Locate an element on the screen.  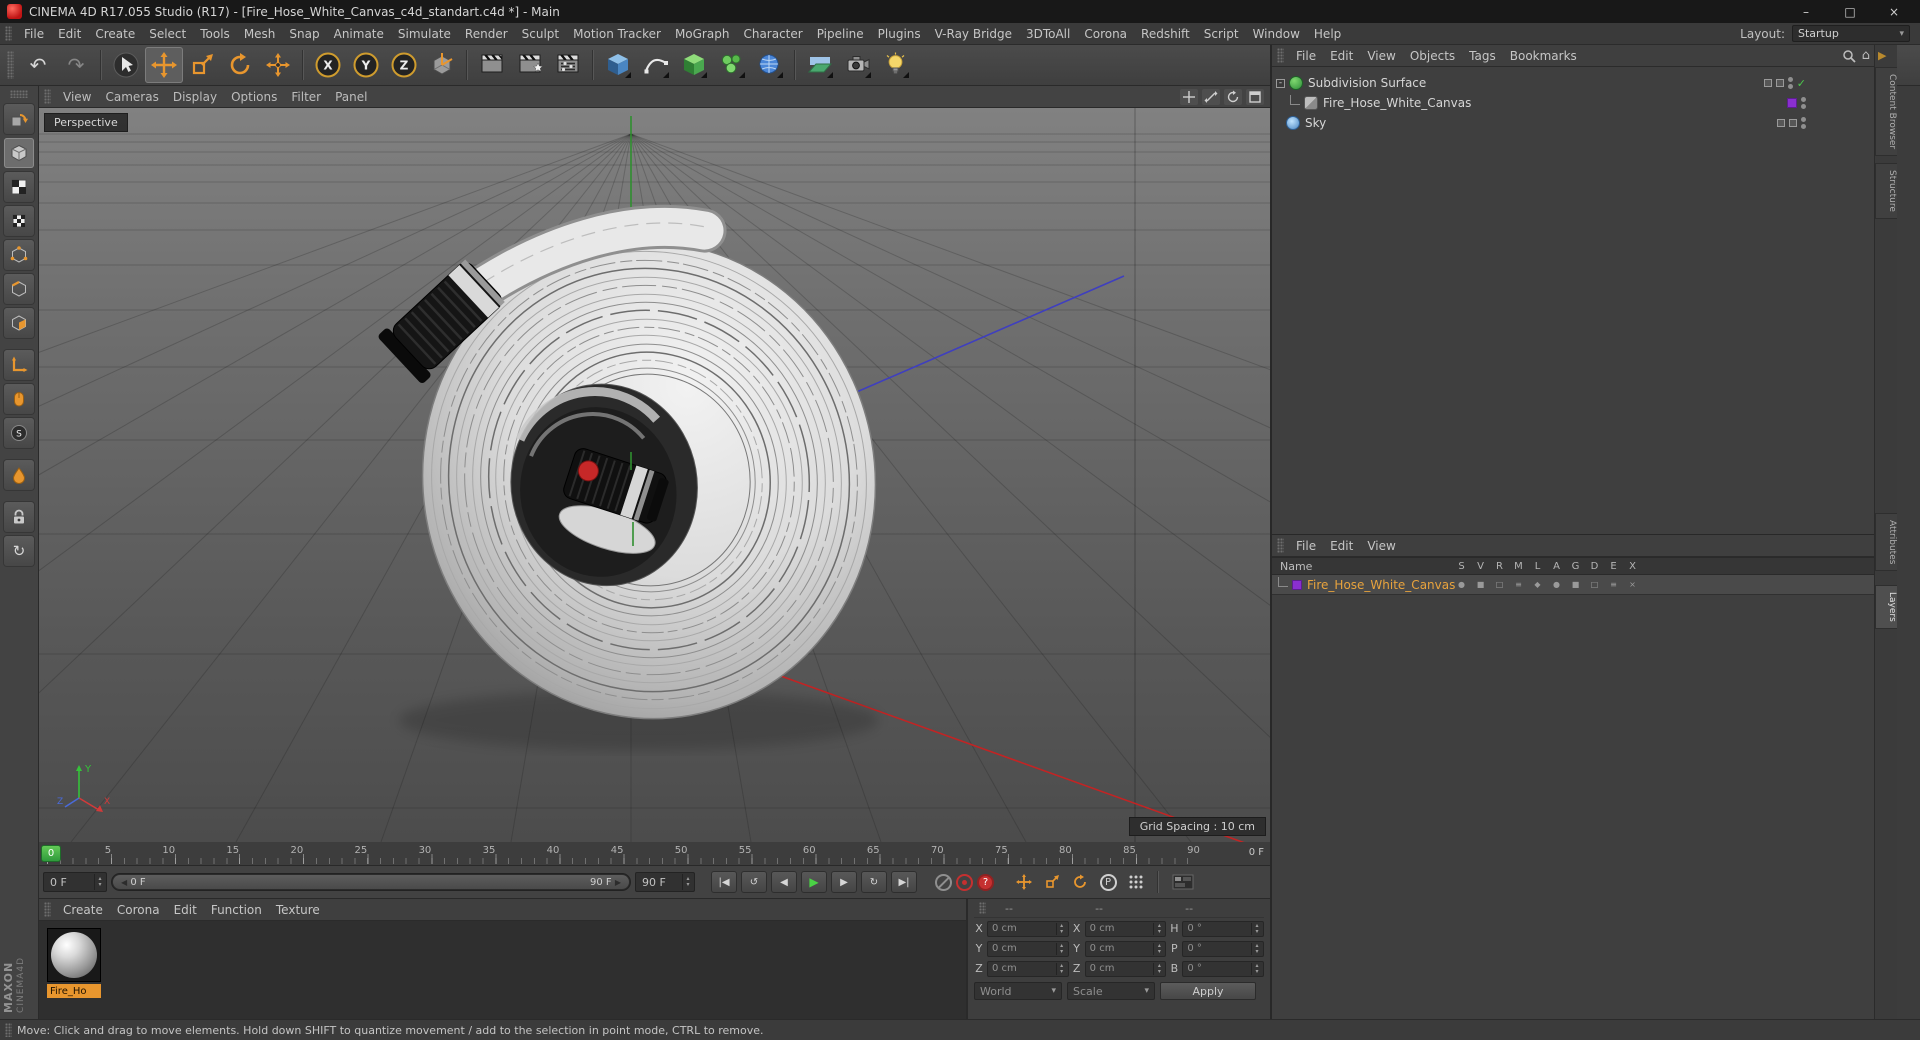
scale-tool-button is located at coordinates (202, 65).